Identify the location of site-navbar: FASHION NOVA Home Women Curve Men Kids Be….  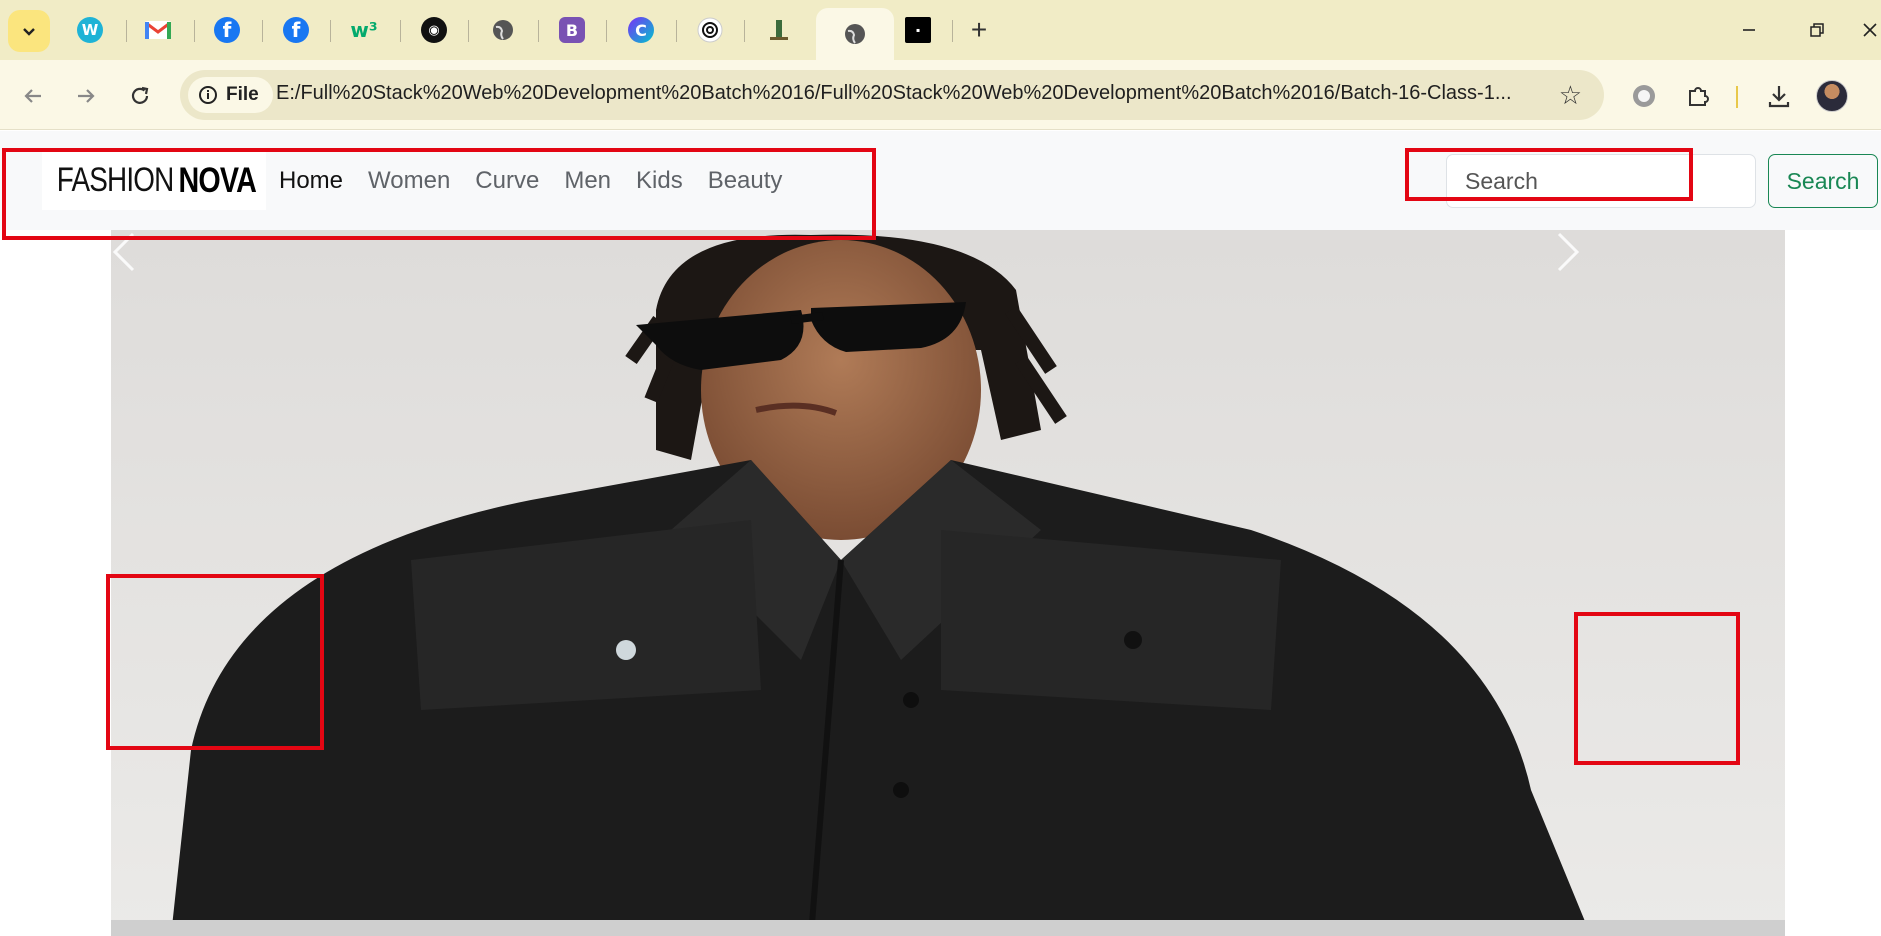
(940, 180).